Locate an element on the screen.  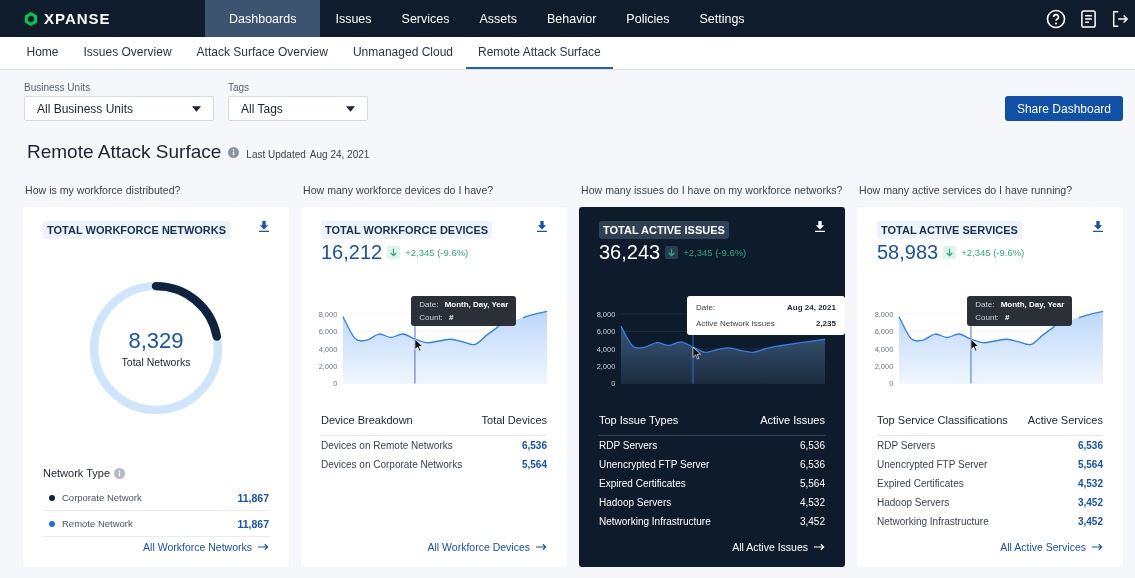
nav-tab: Assets is located at coordinates (498, 18).